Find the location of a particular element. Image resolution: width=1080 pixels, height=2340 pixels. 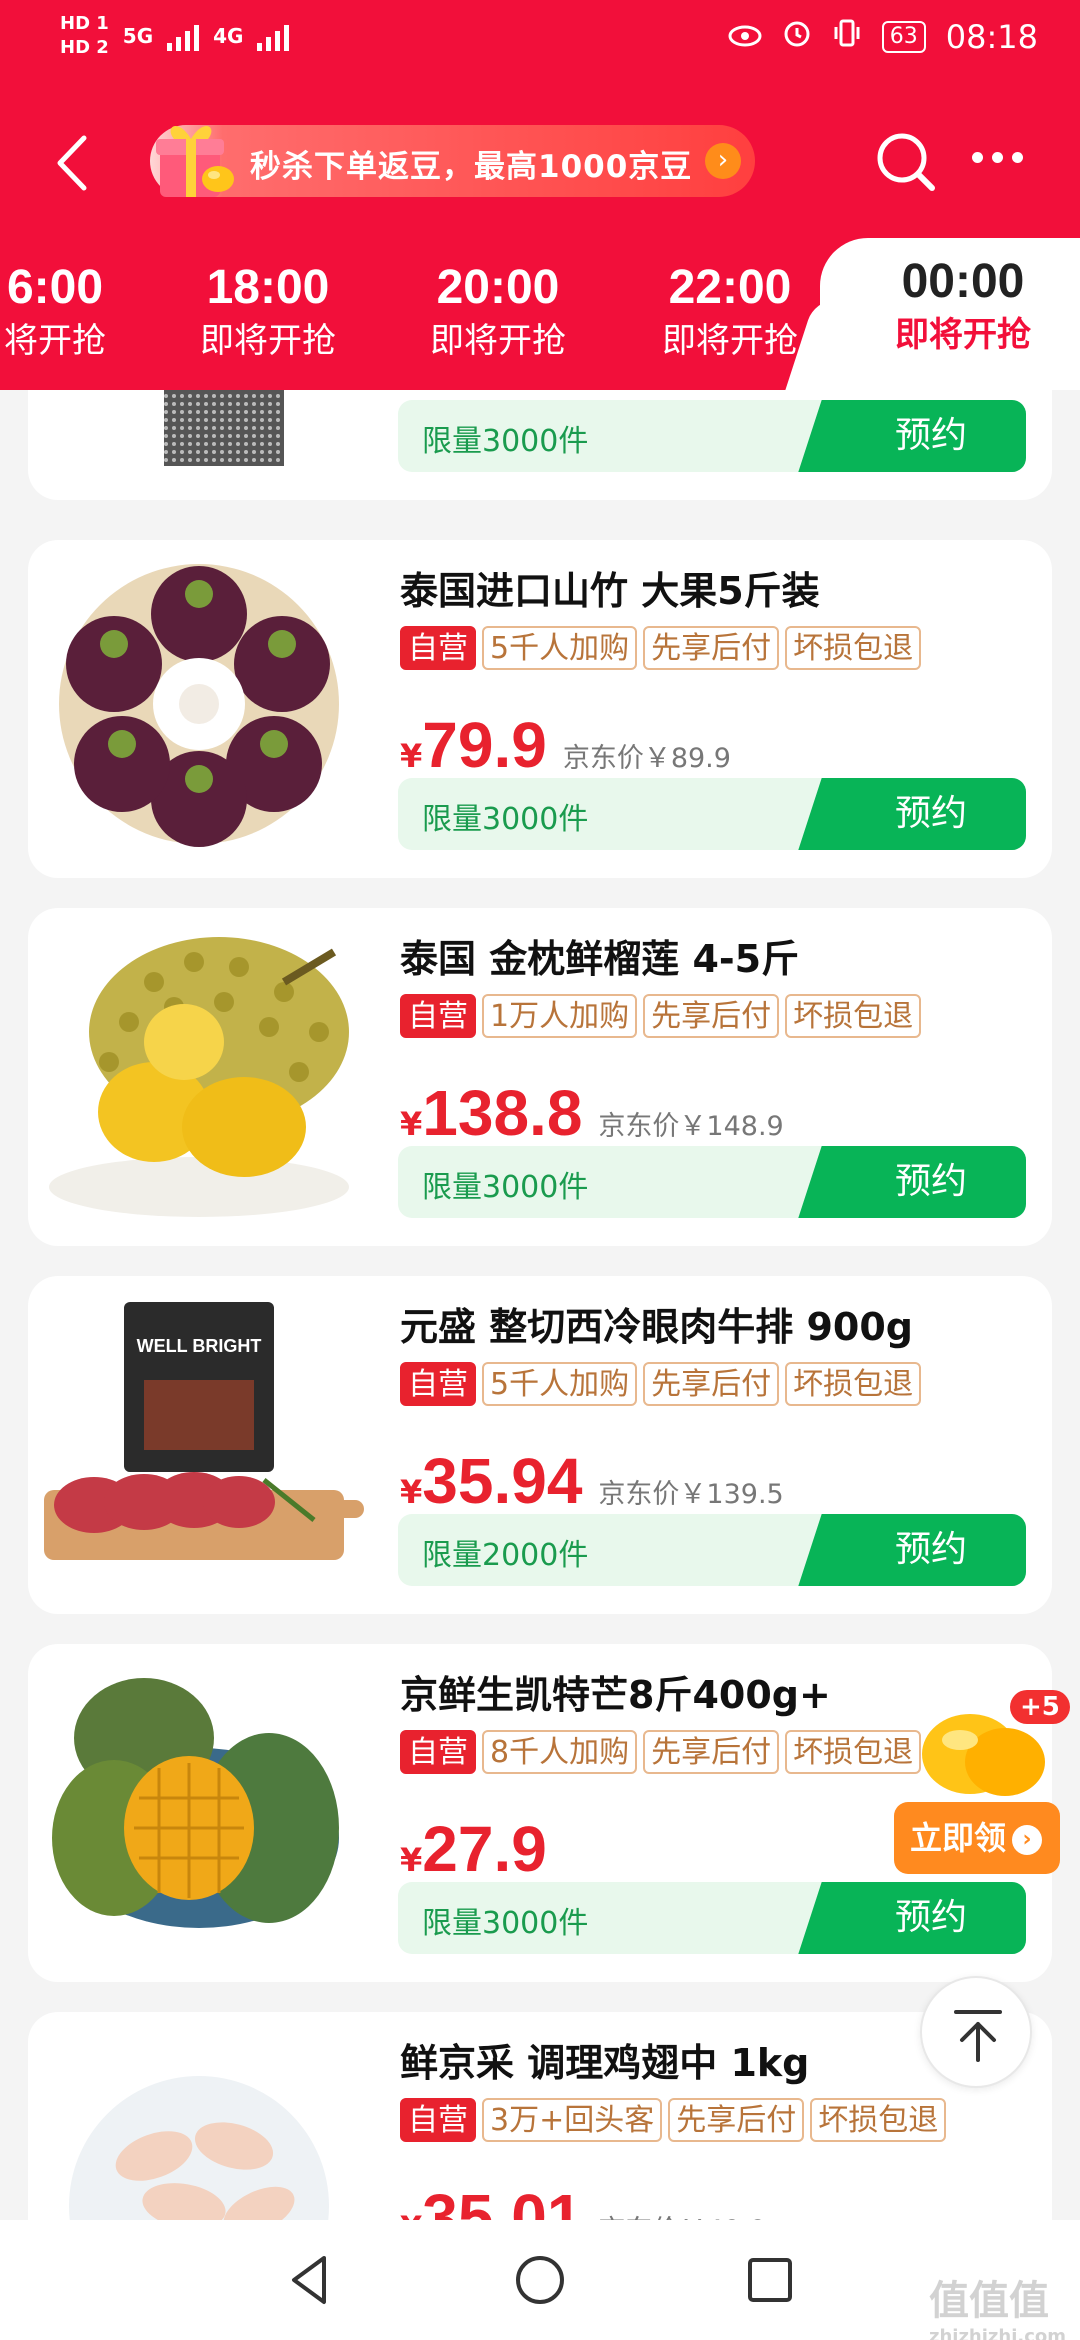

product-title: 泰国 金枕鲜榴莲 4-5斤 is located at coordinates (600, 959).